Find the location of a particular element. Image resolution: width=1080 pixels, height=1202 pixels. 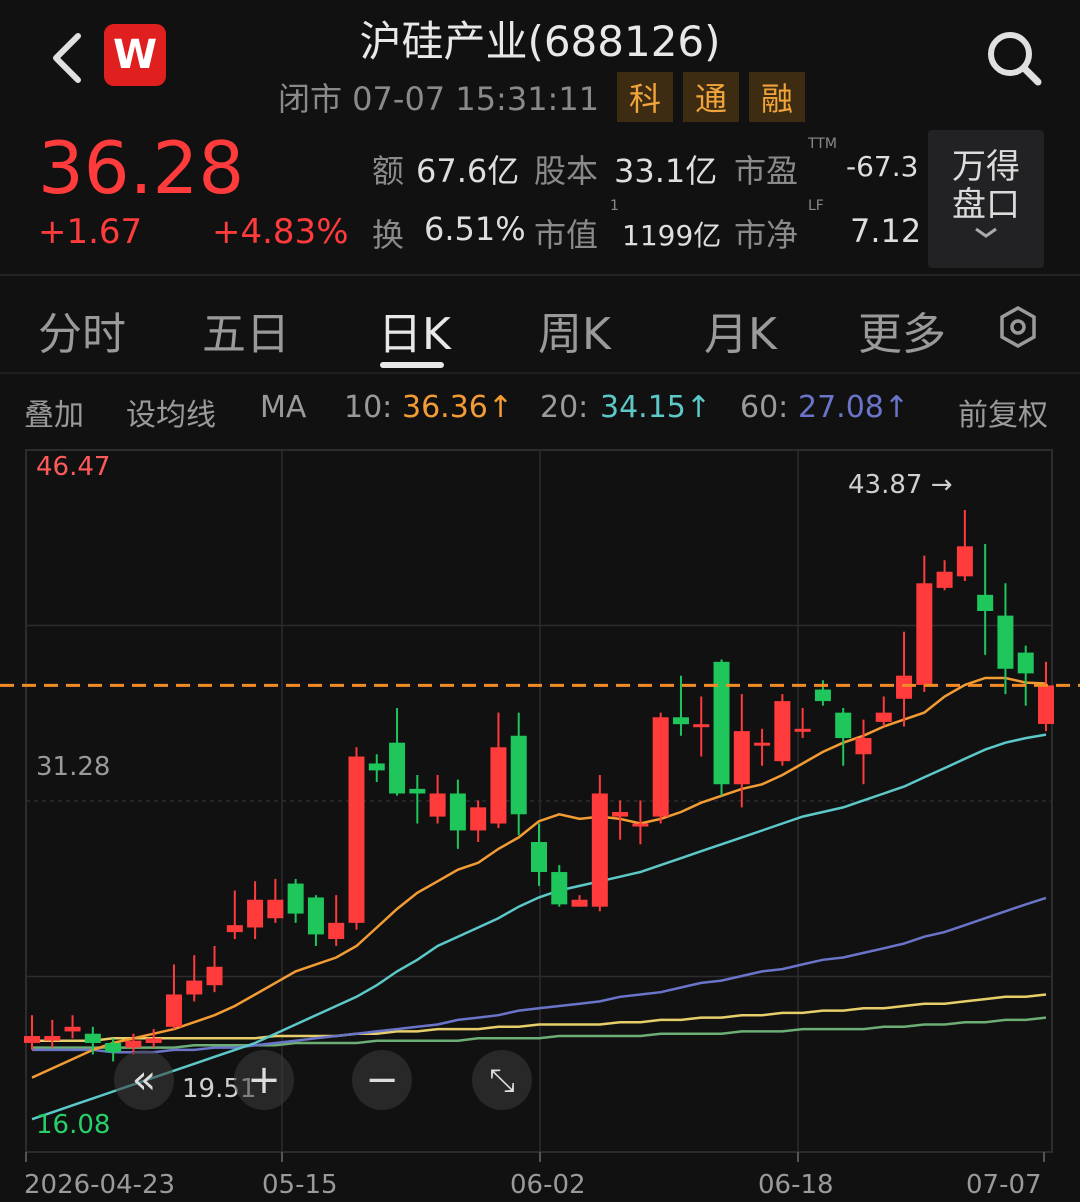

wind-orderbook-button: 万得 盘口 is located at coordinates (986, 199).